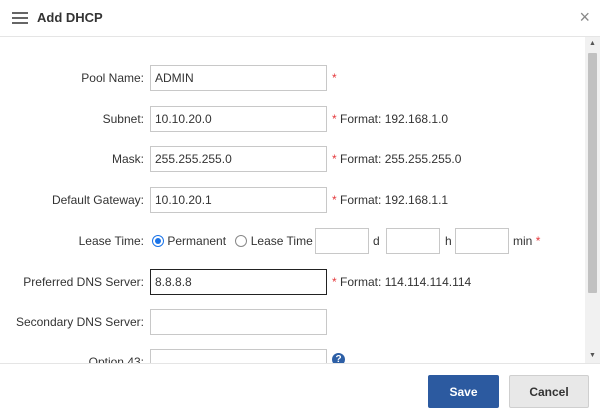 This screenshot has width=600, height=417. Describe the element at coordinates (116, 359) in the screenshot. I see `option43-label: Option 43:` at that location.